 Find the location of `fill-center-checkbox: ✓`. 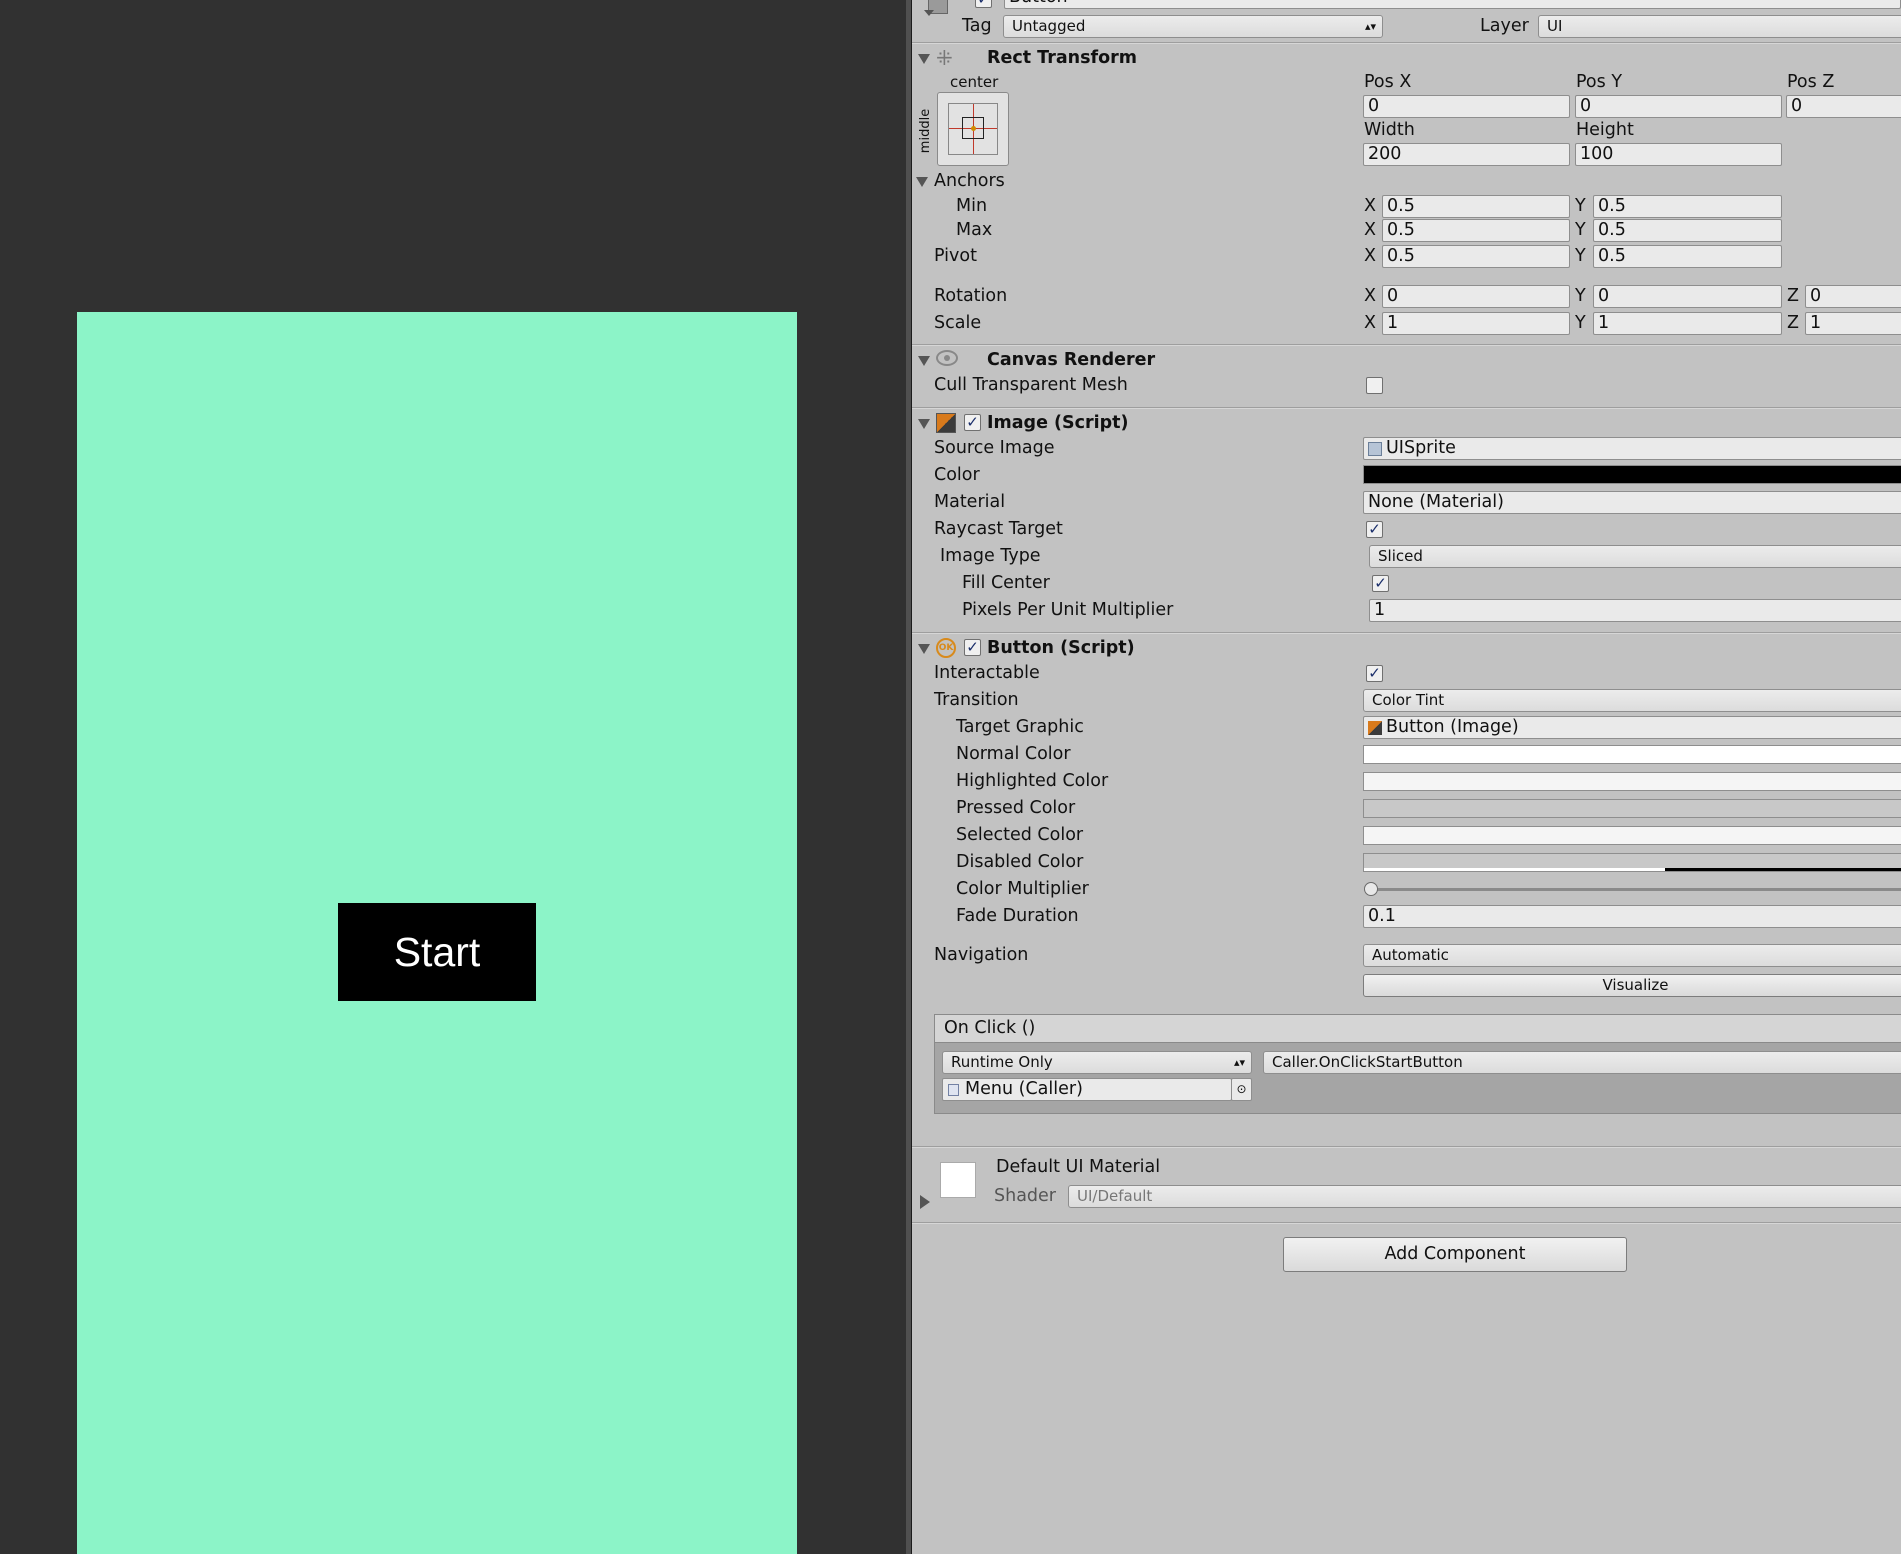

fill-center-checkbox: ✓ is located at coordinates (1380, 583).